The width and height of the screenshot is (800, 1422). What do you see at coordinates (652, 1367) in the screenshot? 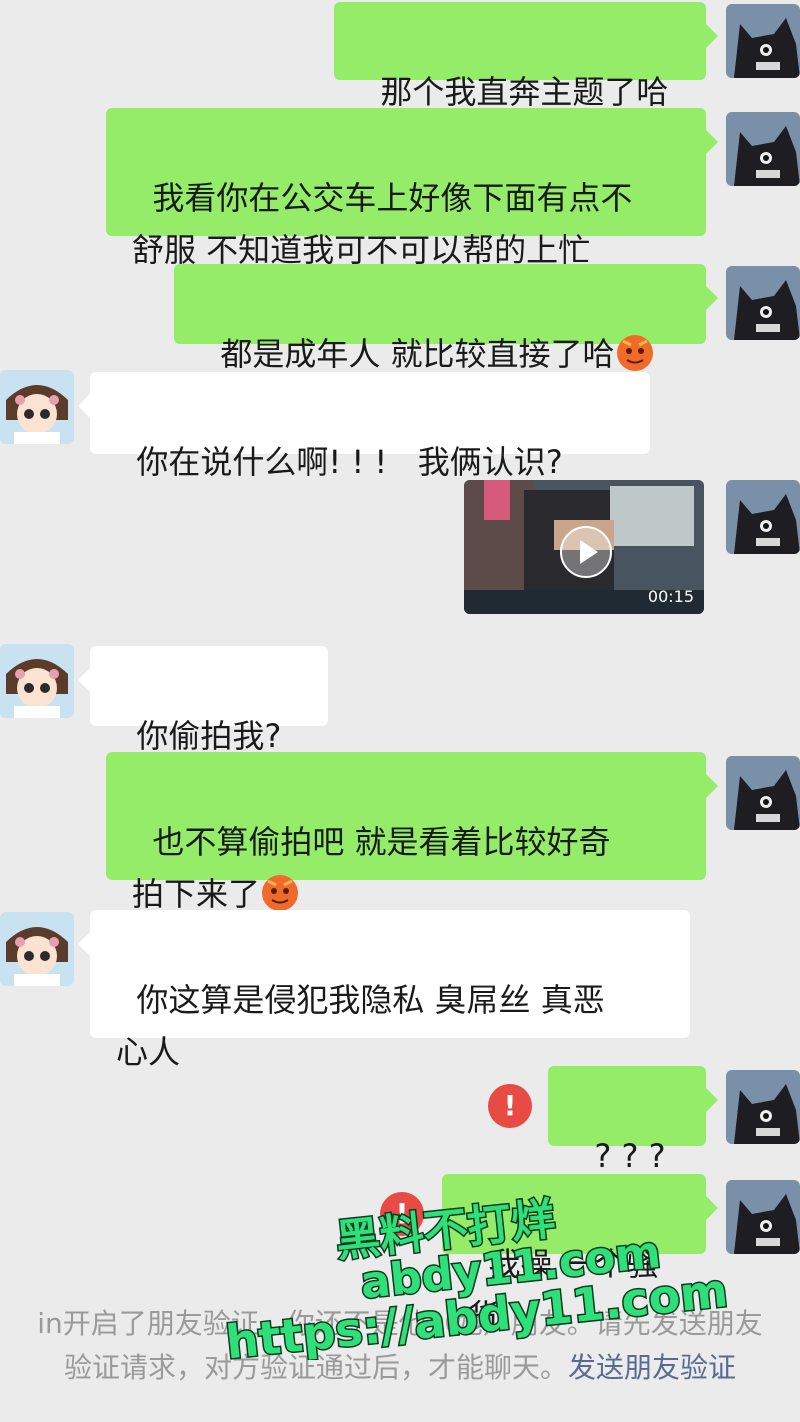
I see `send-verification-link: 发送朋友验证` at bounding box center [652, 1367].